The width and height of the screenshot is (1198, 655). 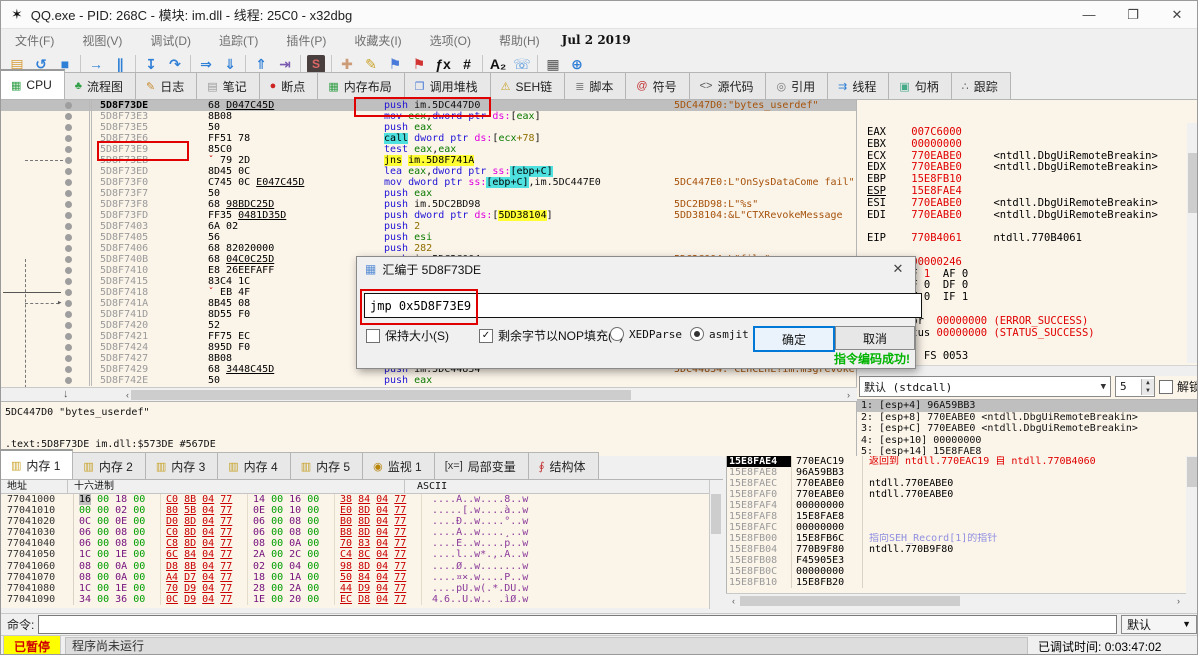 What do you see at coordinates (1025, 168) in the screenshot?
I see `register-line: EDX 770EABE0 <ntdll.DbgUiRemoteBreakin>` at bounding box center [1025, 168].